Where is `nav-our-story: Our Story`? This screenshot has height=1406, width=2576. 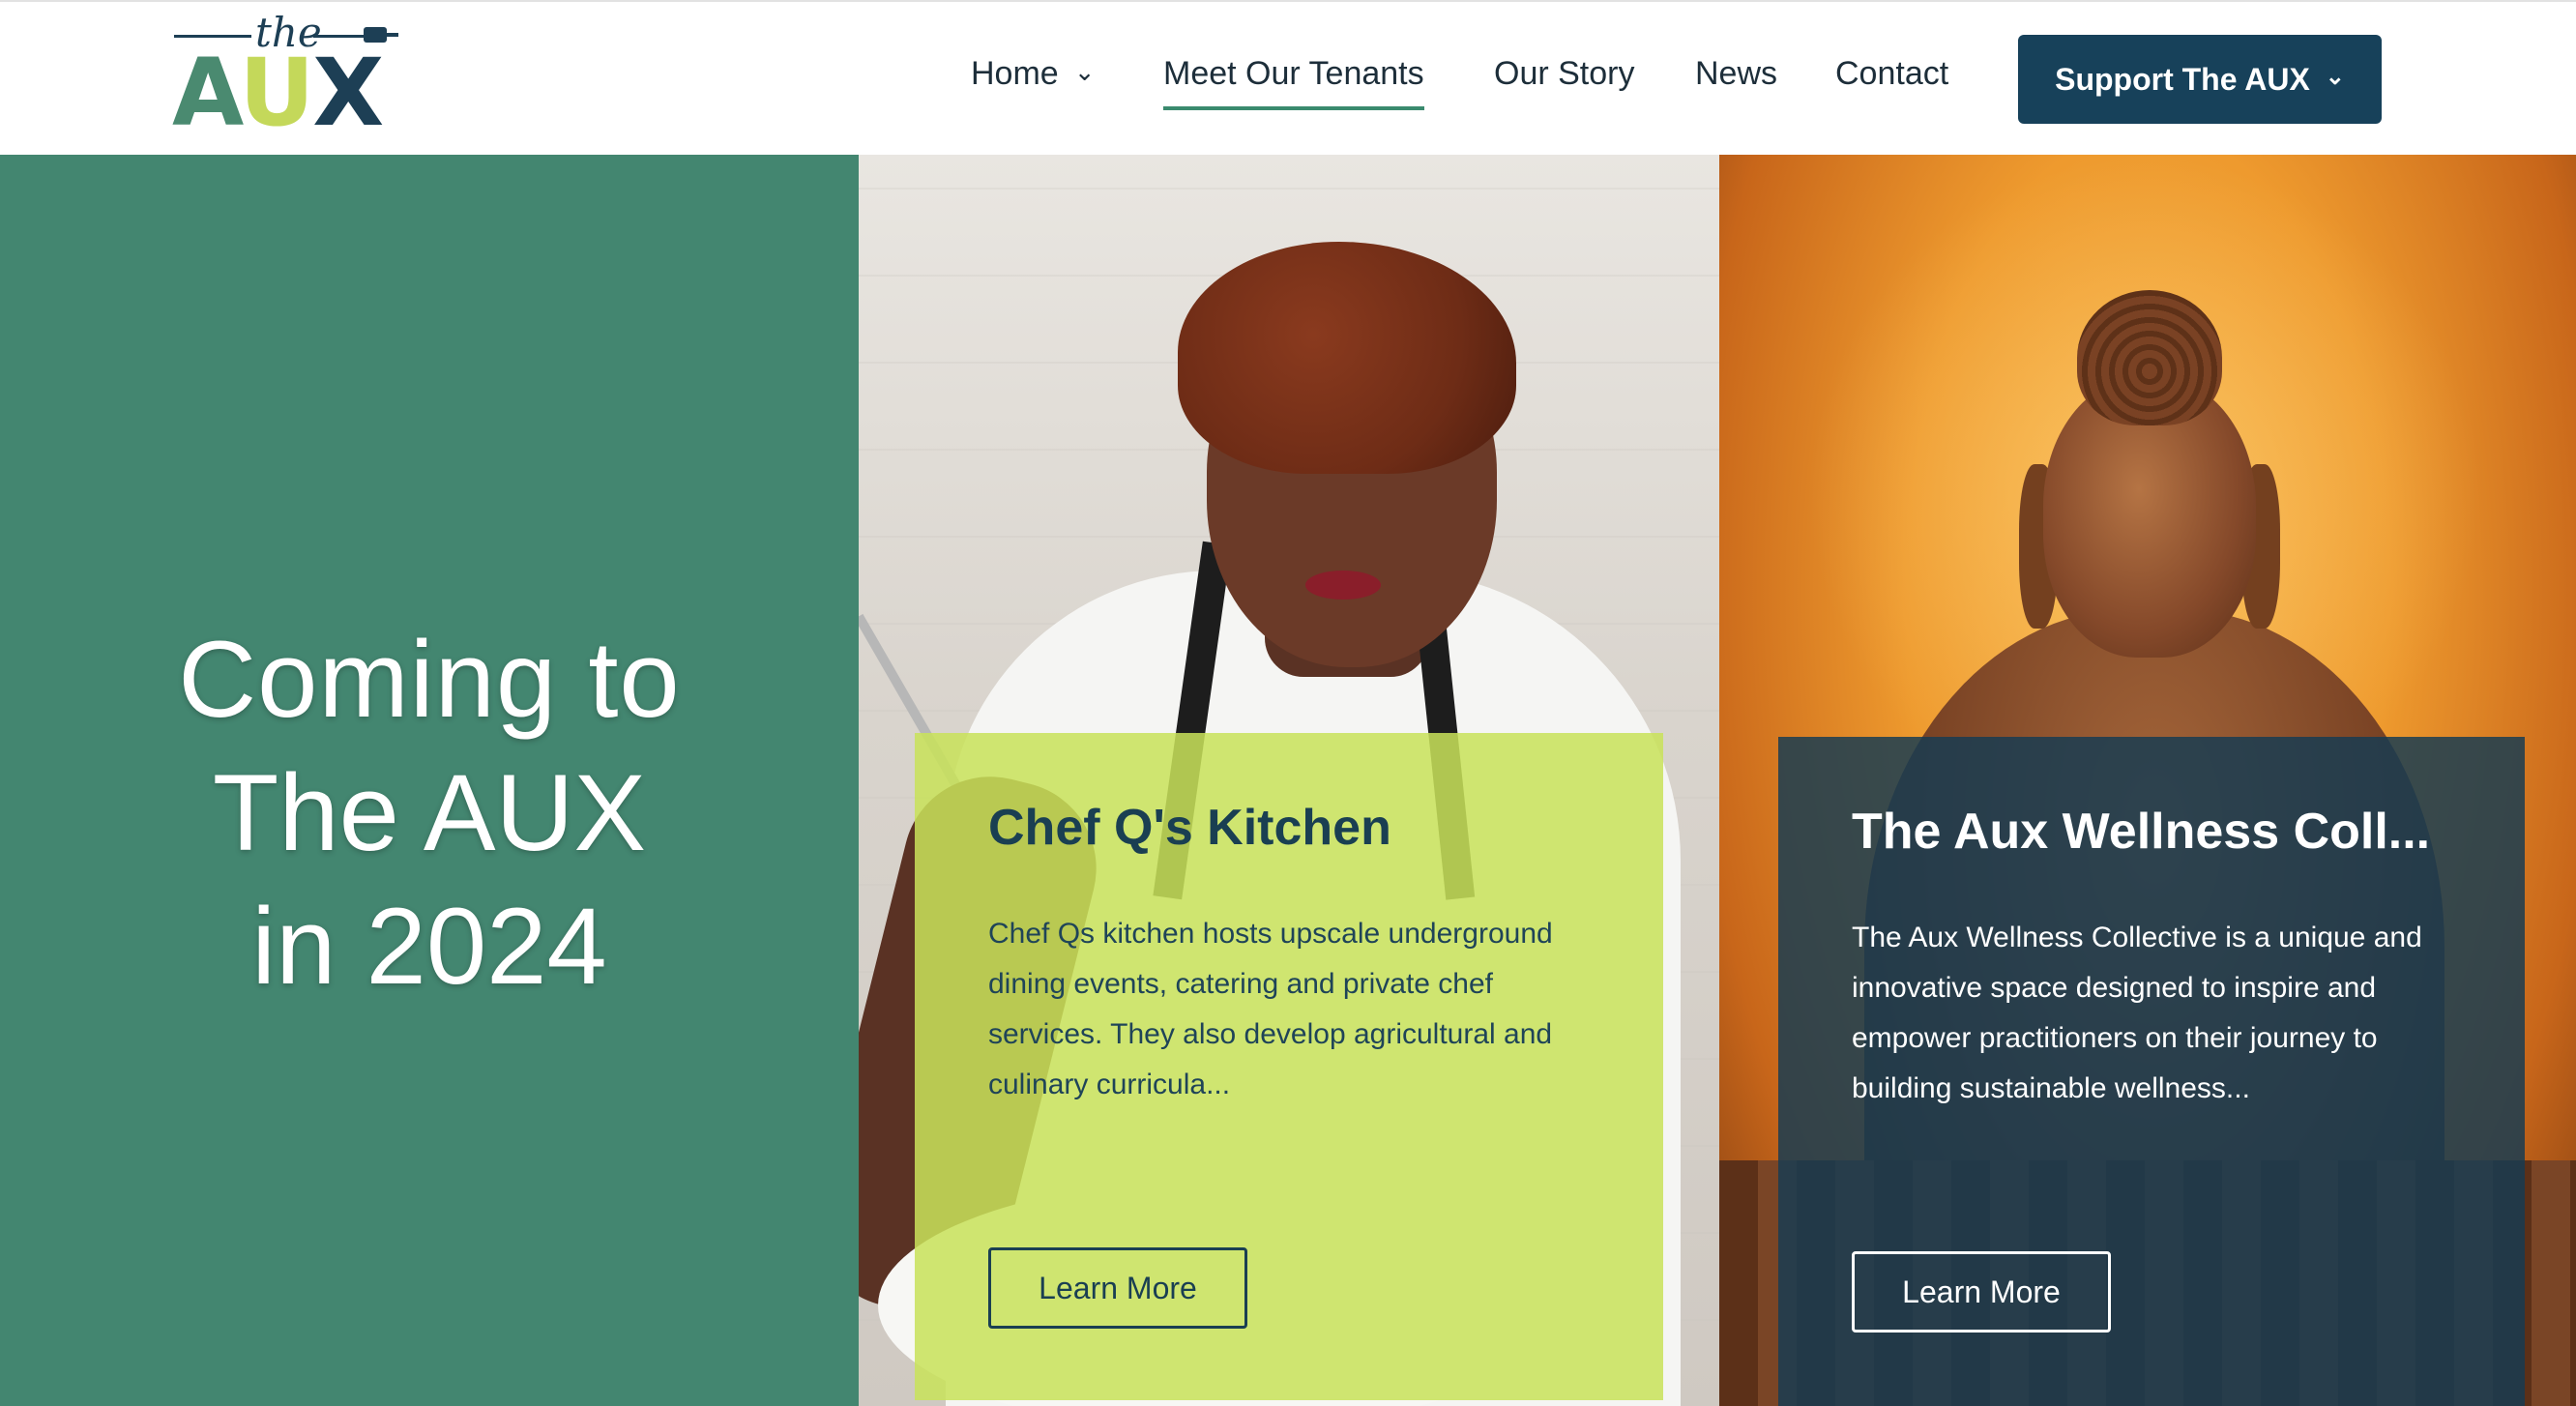 nav-our-story: Our Story is located at coordinates (1564, 81).